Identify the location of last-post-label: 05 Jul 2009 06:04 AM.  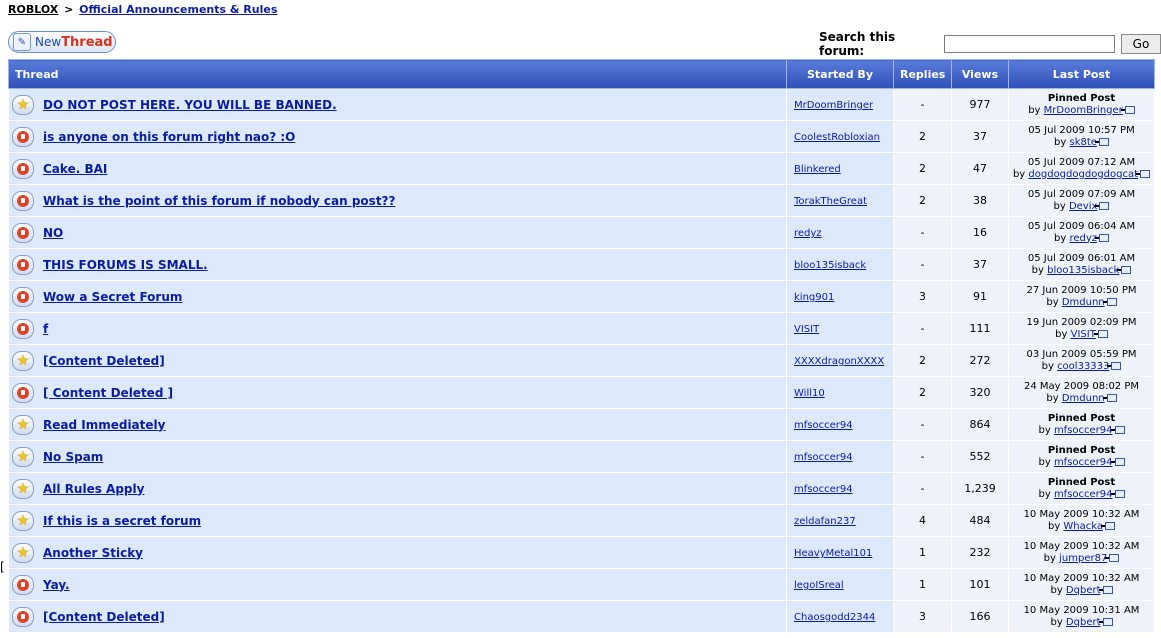
(1081, 226).